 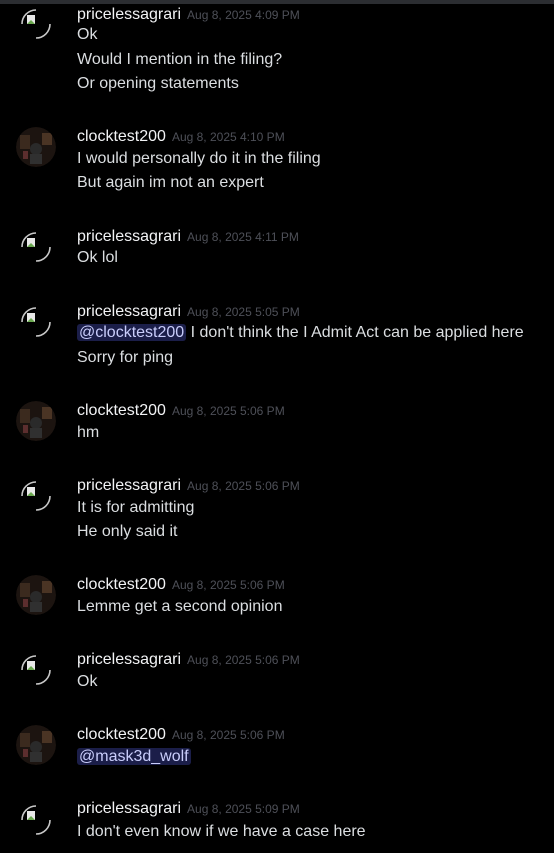 I want to click on message-text: It is for admitting, so click(x=136, y=507).